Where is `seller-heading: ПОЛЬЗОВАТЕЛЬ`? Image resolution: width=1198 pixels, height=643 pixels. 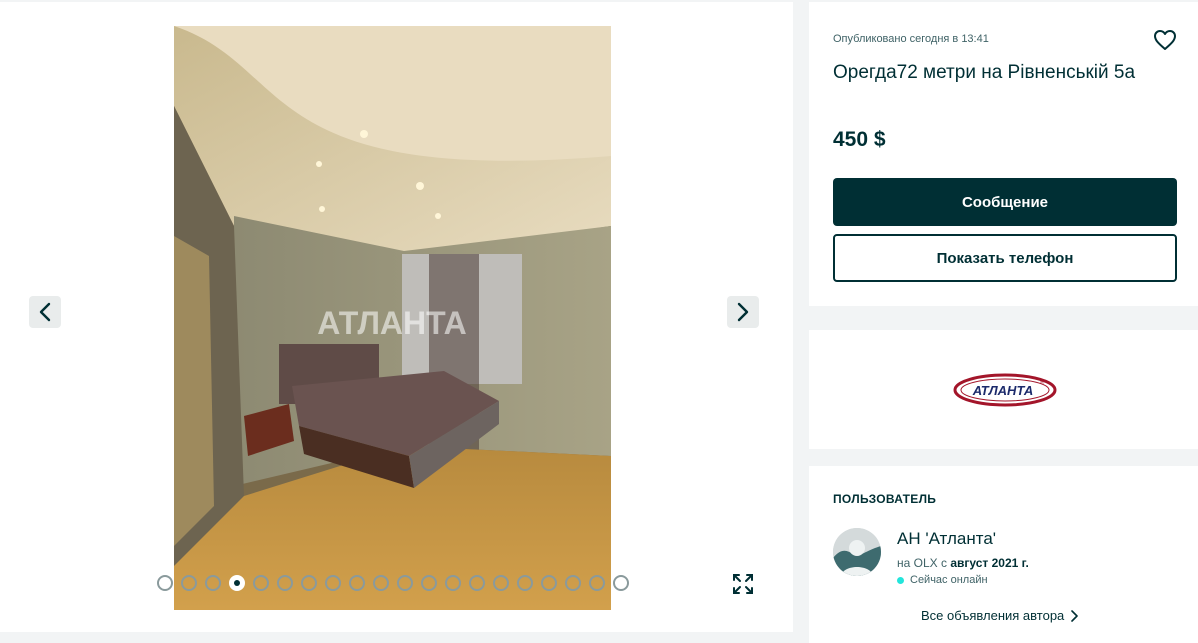
seller-heading: ПОЛЬЗОВАТЕЛЬ is located at coordinates (885, 499).